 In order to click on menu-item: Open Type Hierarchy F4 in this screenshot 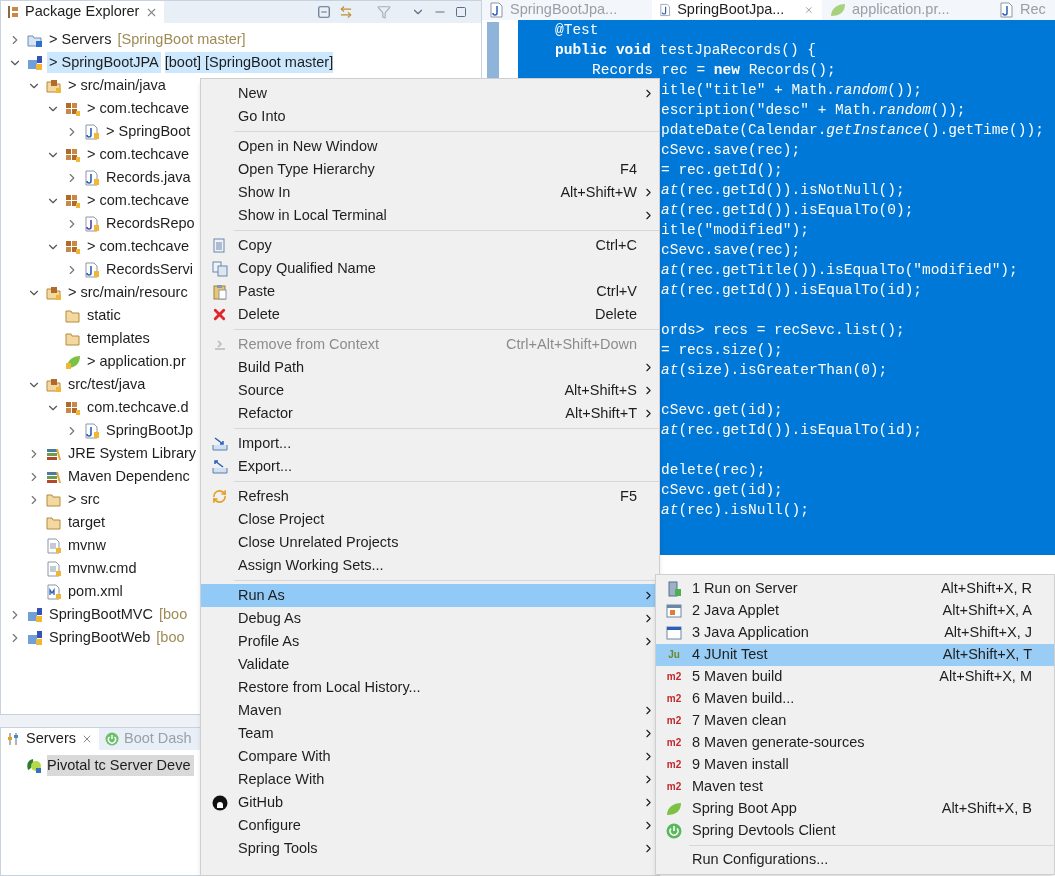, I will do `click(430, 169)`.